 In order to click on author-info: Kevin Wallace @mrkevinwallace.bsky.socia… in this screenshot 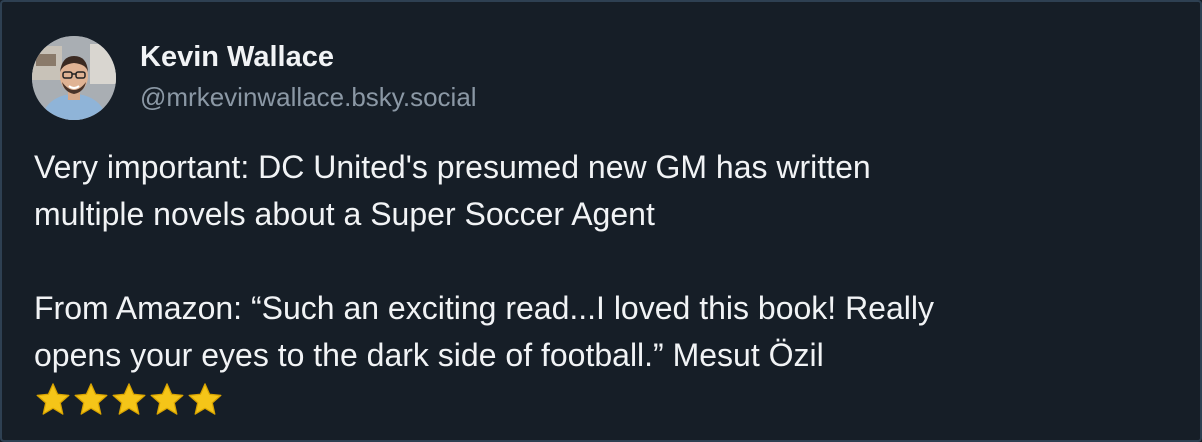, I will do `click(308, 76)`.